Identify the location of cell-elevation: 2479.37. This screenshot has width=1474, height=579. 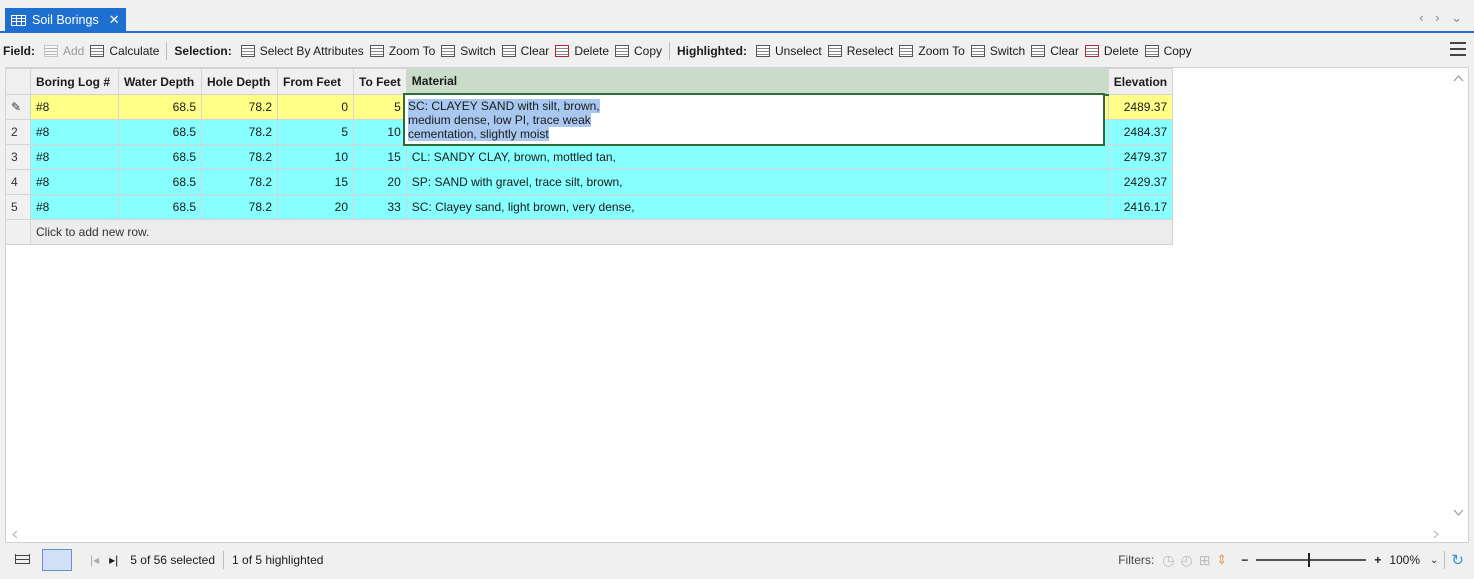
(1140, 157).